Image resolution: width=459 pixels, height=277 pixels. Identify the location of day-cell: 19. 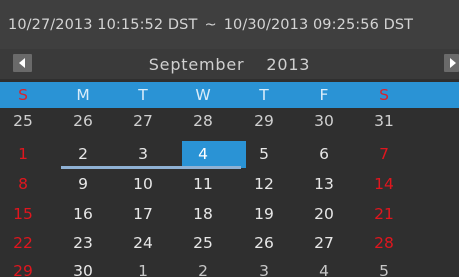
(264, 214).